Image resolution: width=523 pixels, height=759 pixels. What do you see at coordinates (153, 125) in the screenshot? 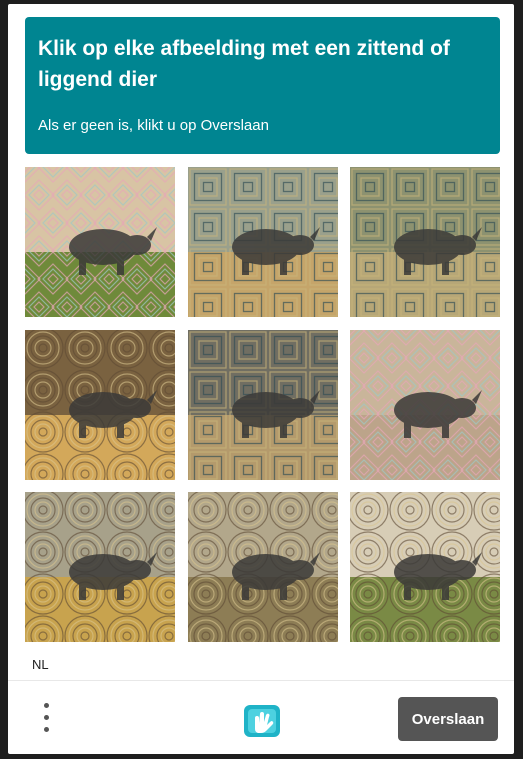
I see `challenge-subtitle: Als er geen is, klikt u op Overslaan` at bounding box center [153, 125].